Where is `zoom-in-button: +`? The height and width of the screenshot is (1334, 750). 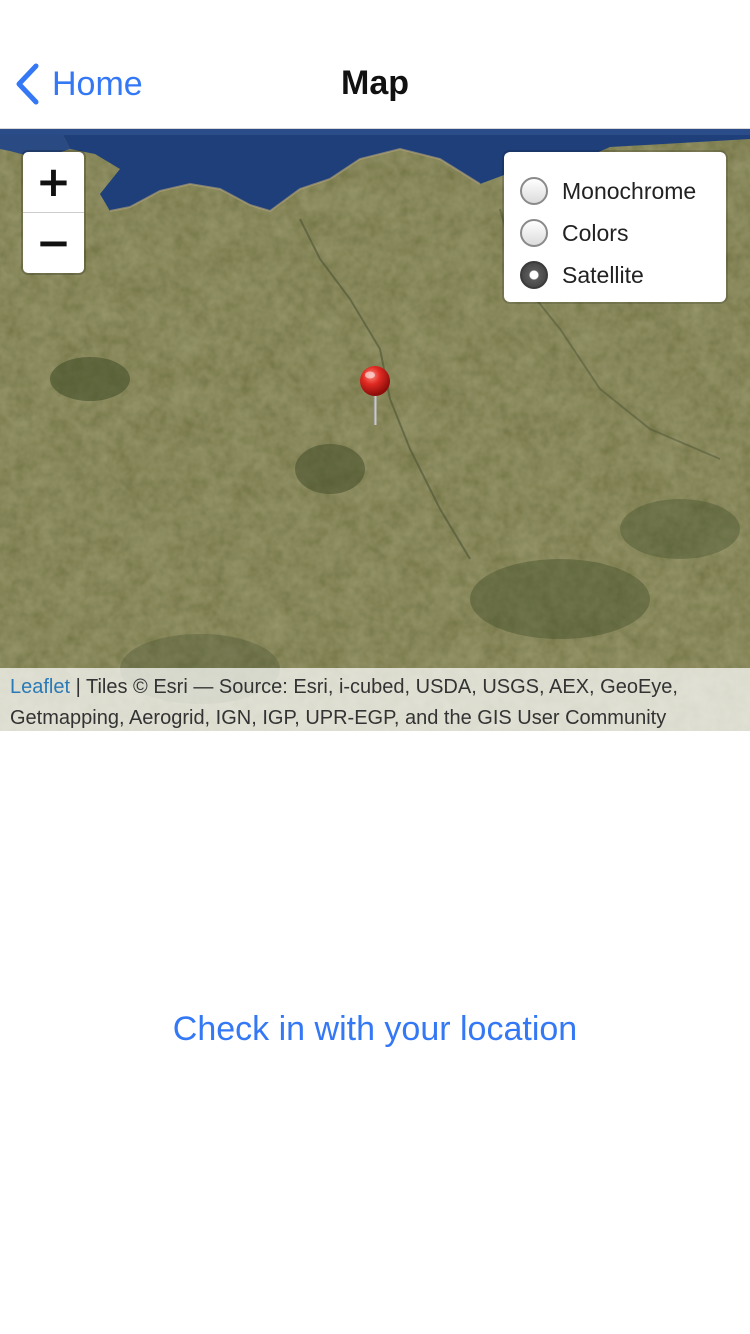
zoom-in-button: + is located at coordinates (53, 182).